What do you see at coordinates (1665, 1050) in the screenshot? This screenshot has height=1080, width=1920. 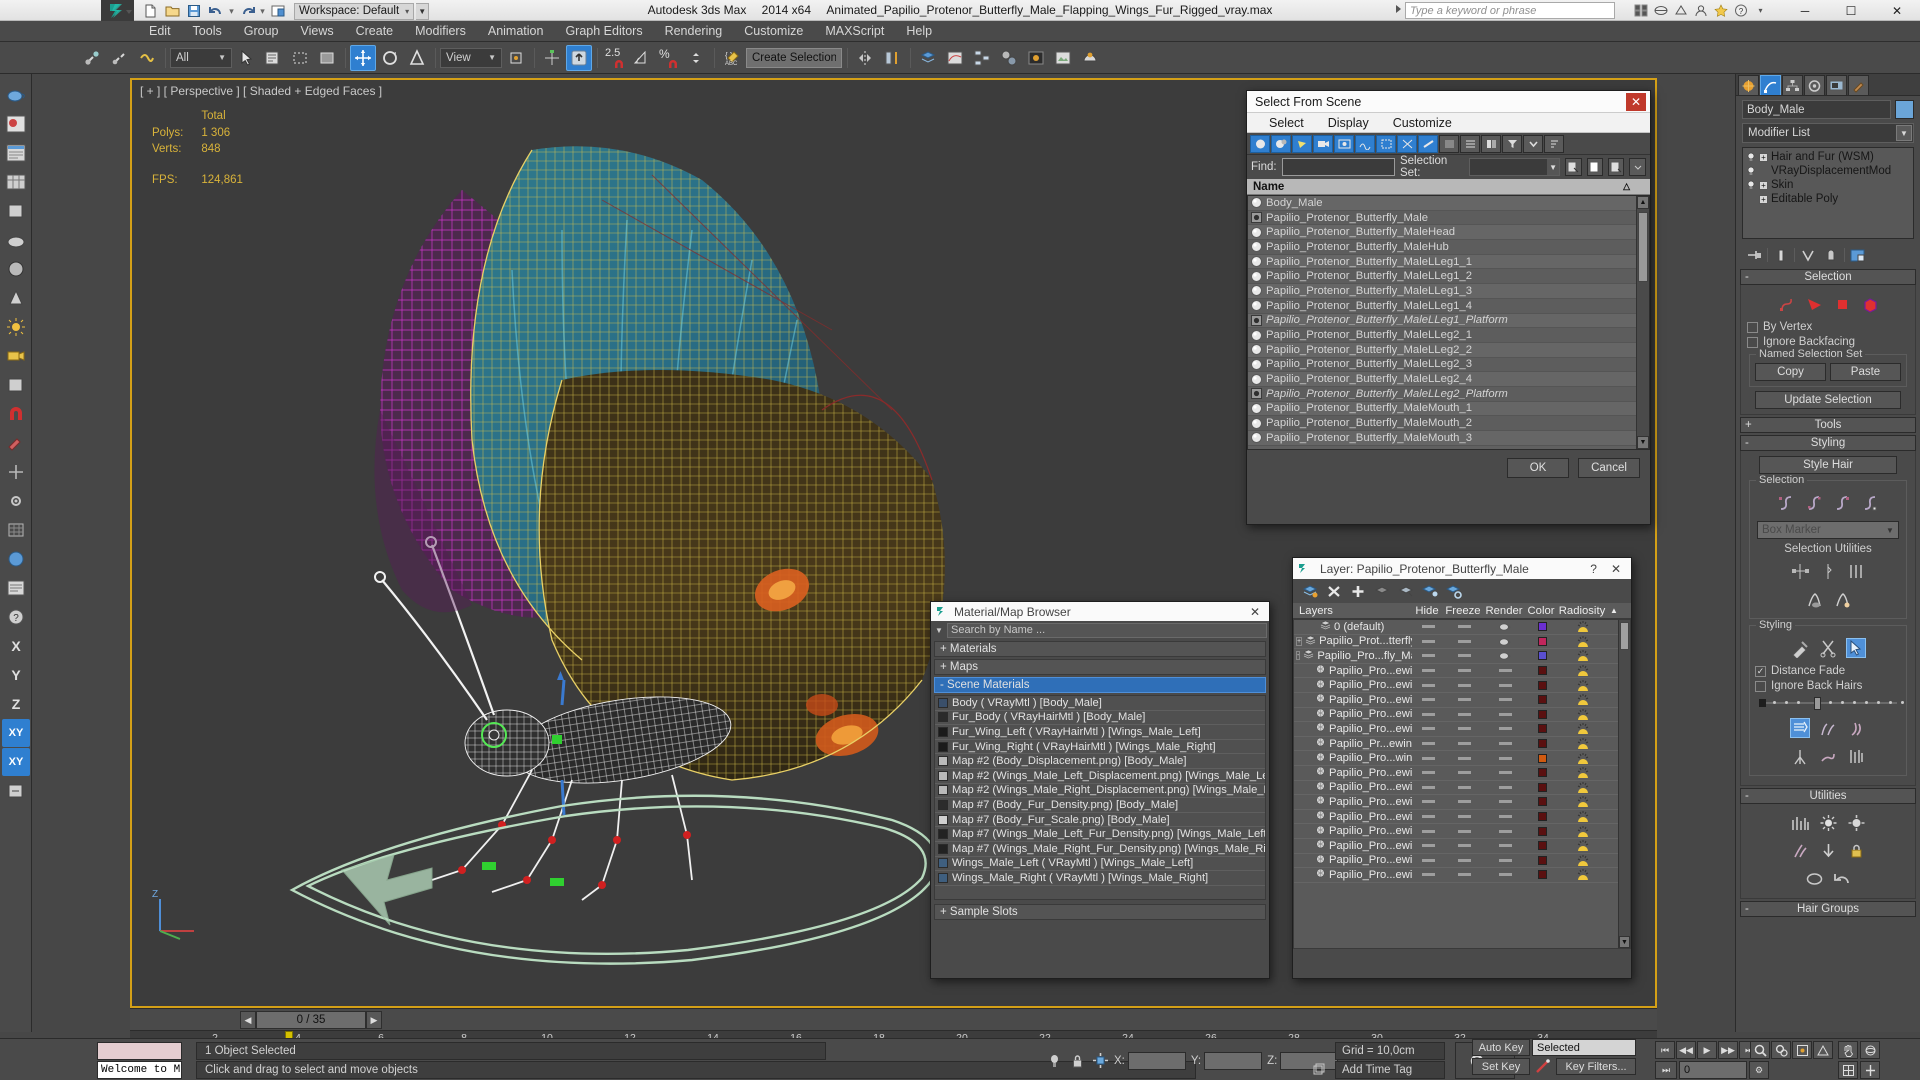 I see `goto-start-button: ⏮` at bounding box center [1665, 1050].